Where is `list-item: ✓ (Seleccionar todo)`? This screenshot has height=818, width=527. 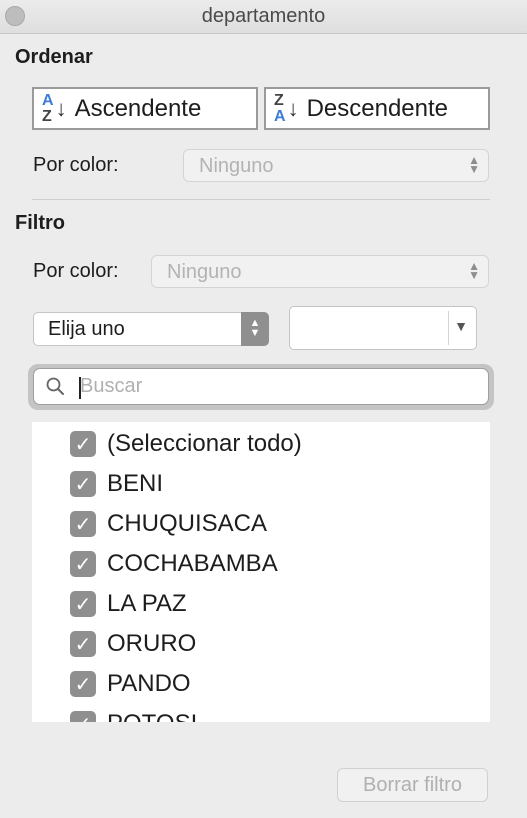
list-item: ✓ (Seleccionar todo) is located at coordinates (186, 444).